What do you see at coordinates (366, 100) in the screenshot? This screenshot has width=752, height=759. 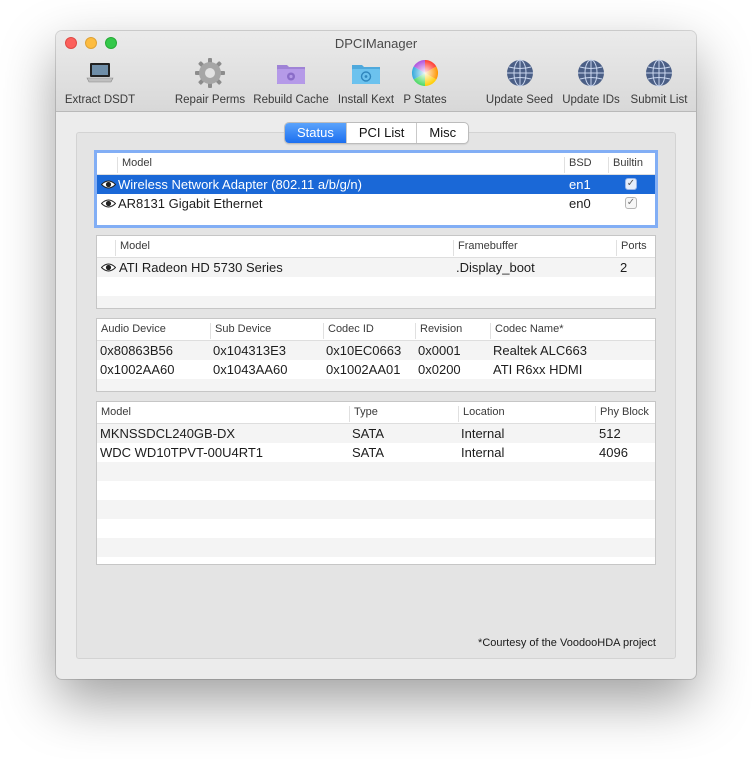 I see `install-kext-label: Install Kext` at bounding box center [366, 100].